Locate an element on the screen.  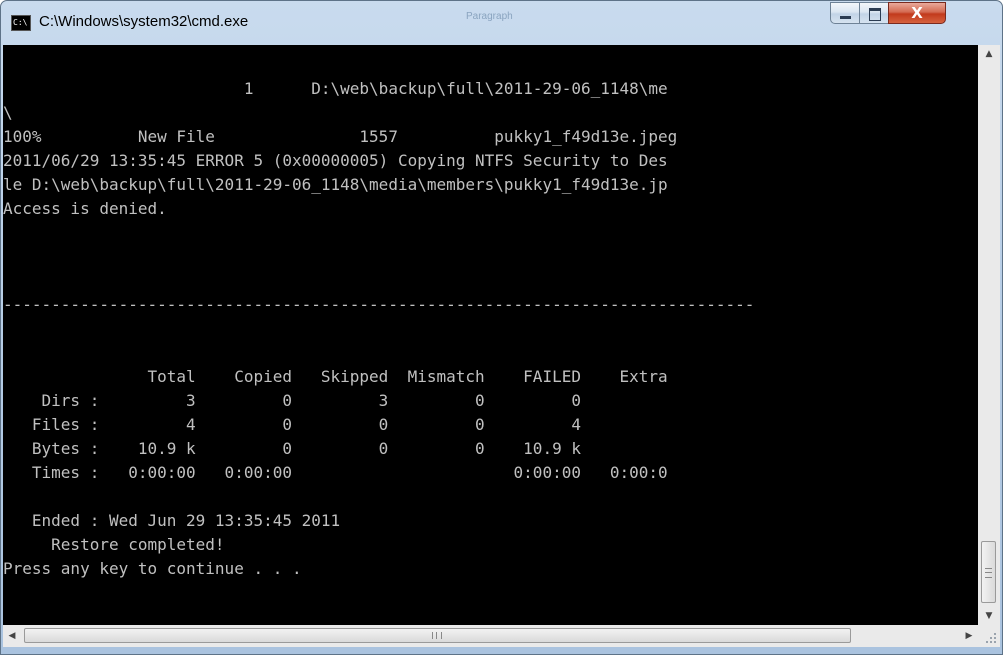
console-line: Ended : Wed Jun 29 13:35:45 2011 is located at coordinates (172, 520).